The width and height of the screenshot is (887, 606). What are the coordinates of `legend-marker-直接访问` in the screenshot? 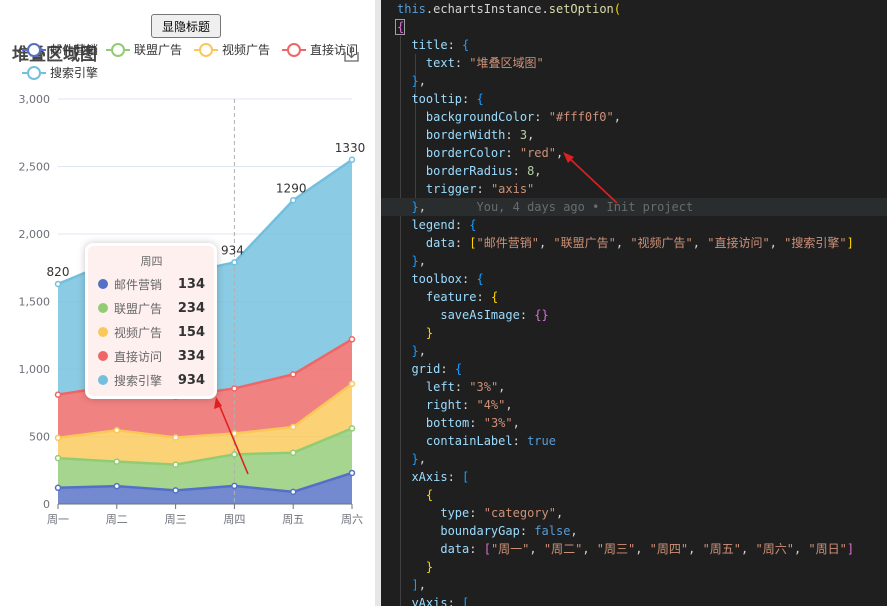 It's located at (294, 50).